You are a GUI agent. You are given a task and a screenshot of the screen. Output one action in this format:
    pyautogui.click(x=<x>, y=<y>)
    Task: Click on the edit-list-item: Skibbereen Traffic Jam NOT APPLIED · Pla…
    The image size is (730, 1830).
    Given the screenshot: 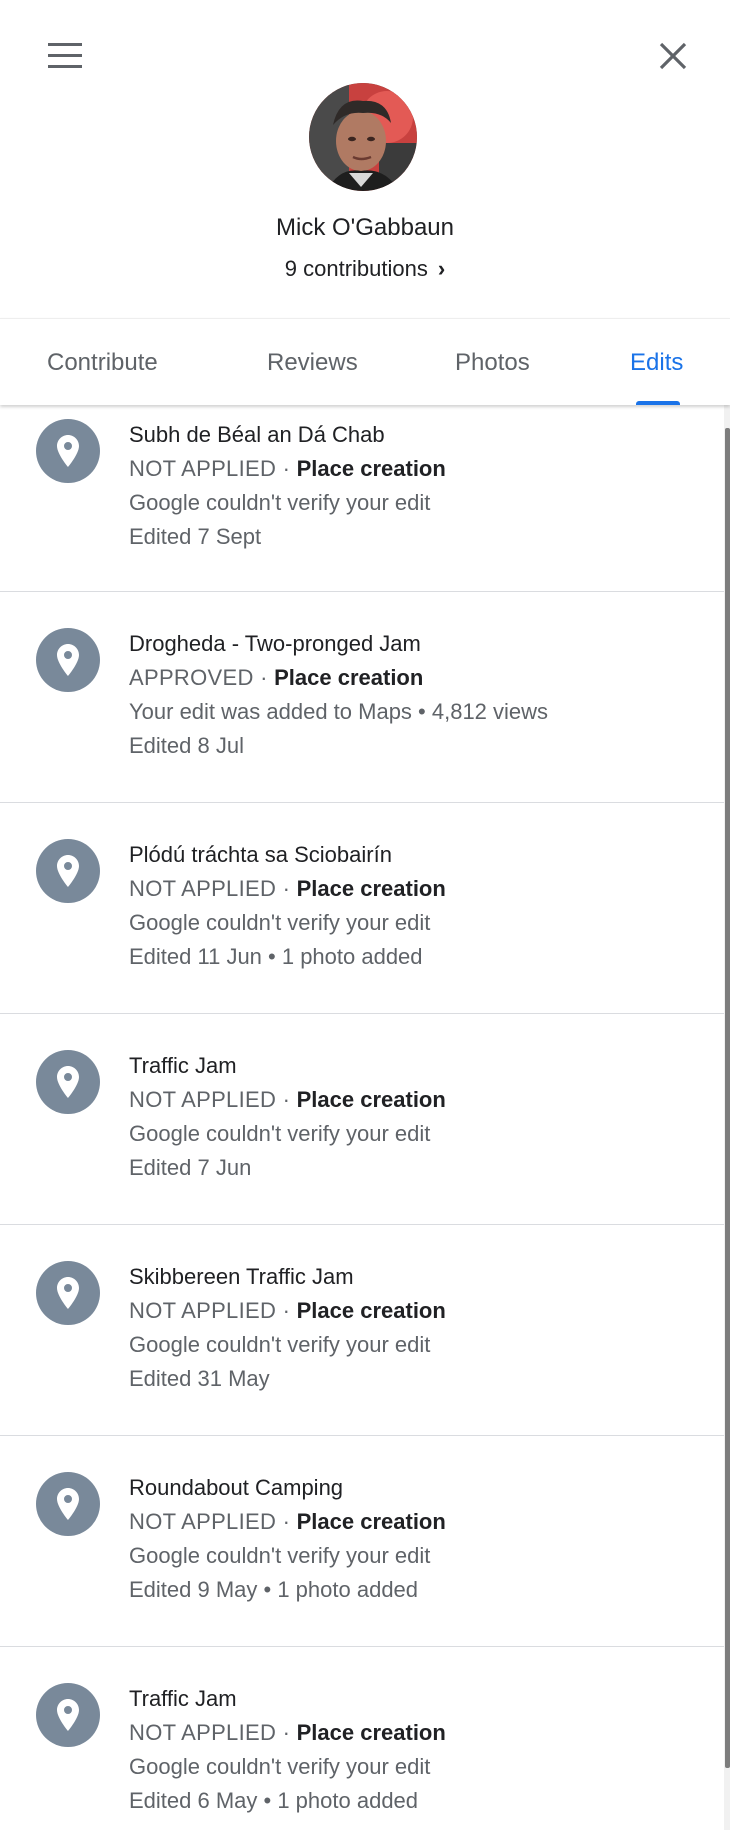 What is the action you would take?
    pyautogui.click(x=362, y=1330)
    